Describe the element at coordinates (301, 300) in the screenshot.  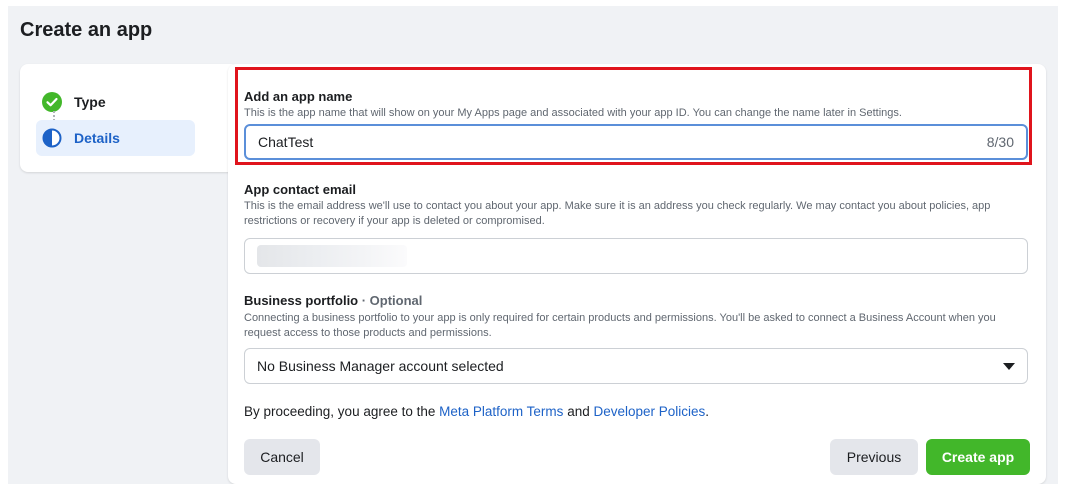
I see `business-portfolio-title: Business portfolio` at that location.